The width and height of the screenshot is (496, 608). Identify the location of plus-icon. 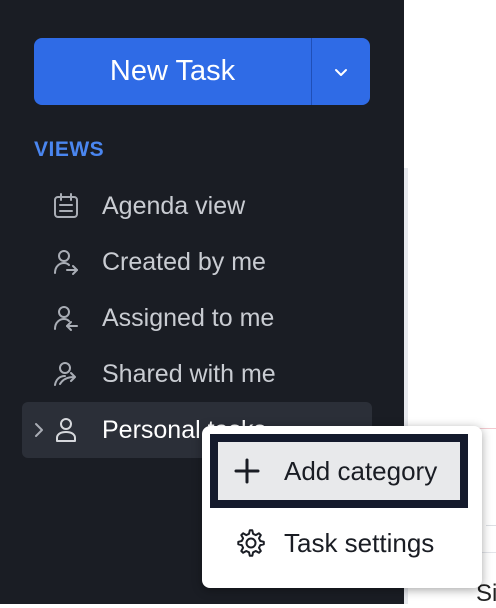
(247, 471).